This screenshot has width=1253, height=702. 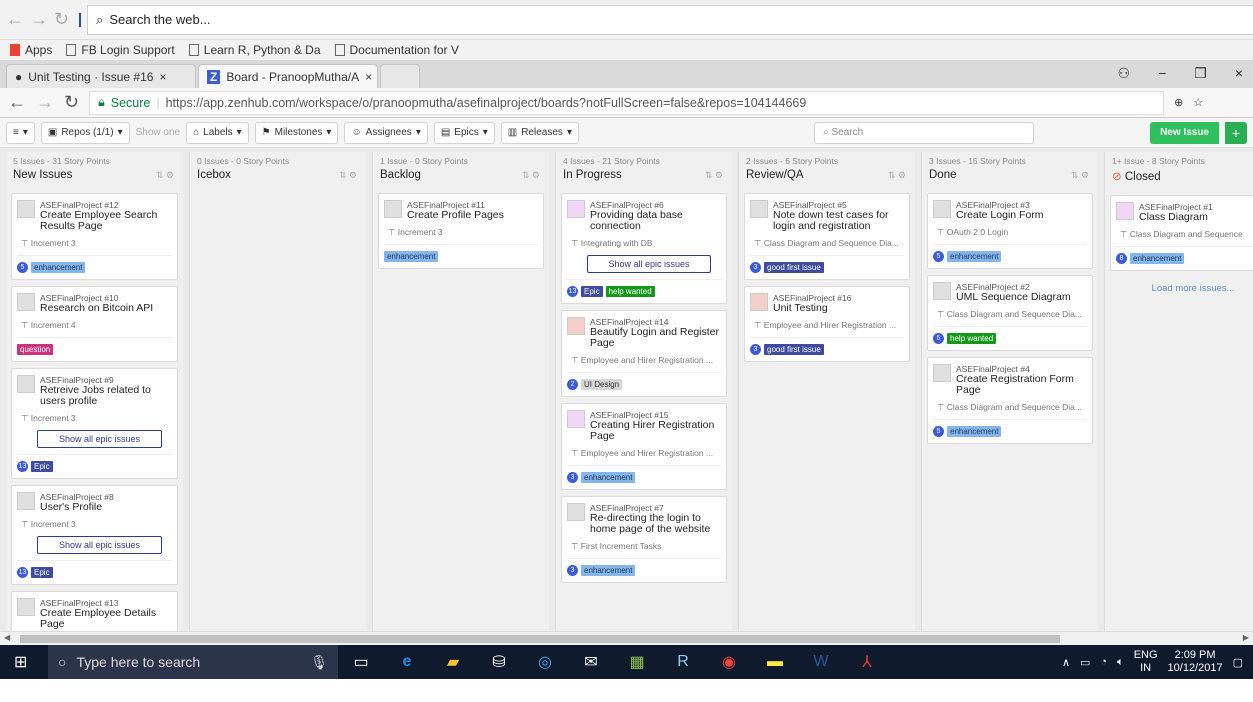 What do you see at coordinates (39, 19) in the screenshot?
I see `forward-icon: →` at bounding box center [39, 19].